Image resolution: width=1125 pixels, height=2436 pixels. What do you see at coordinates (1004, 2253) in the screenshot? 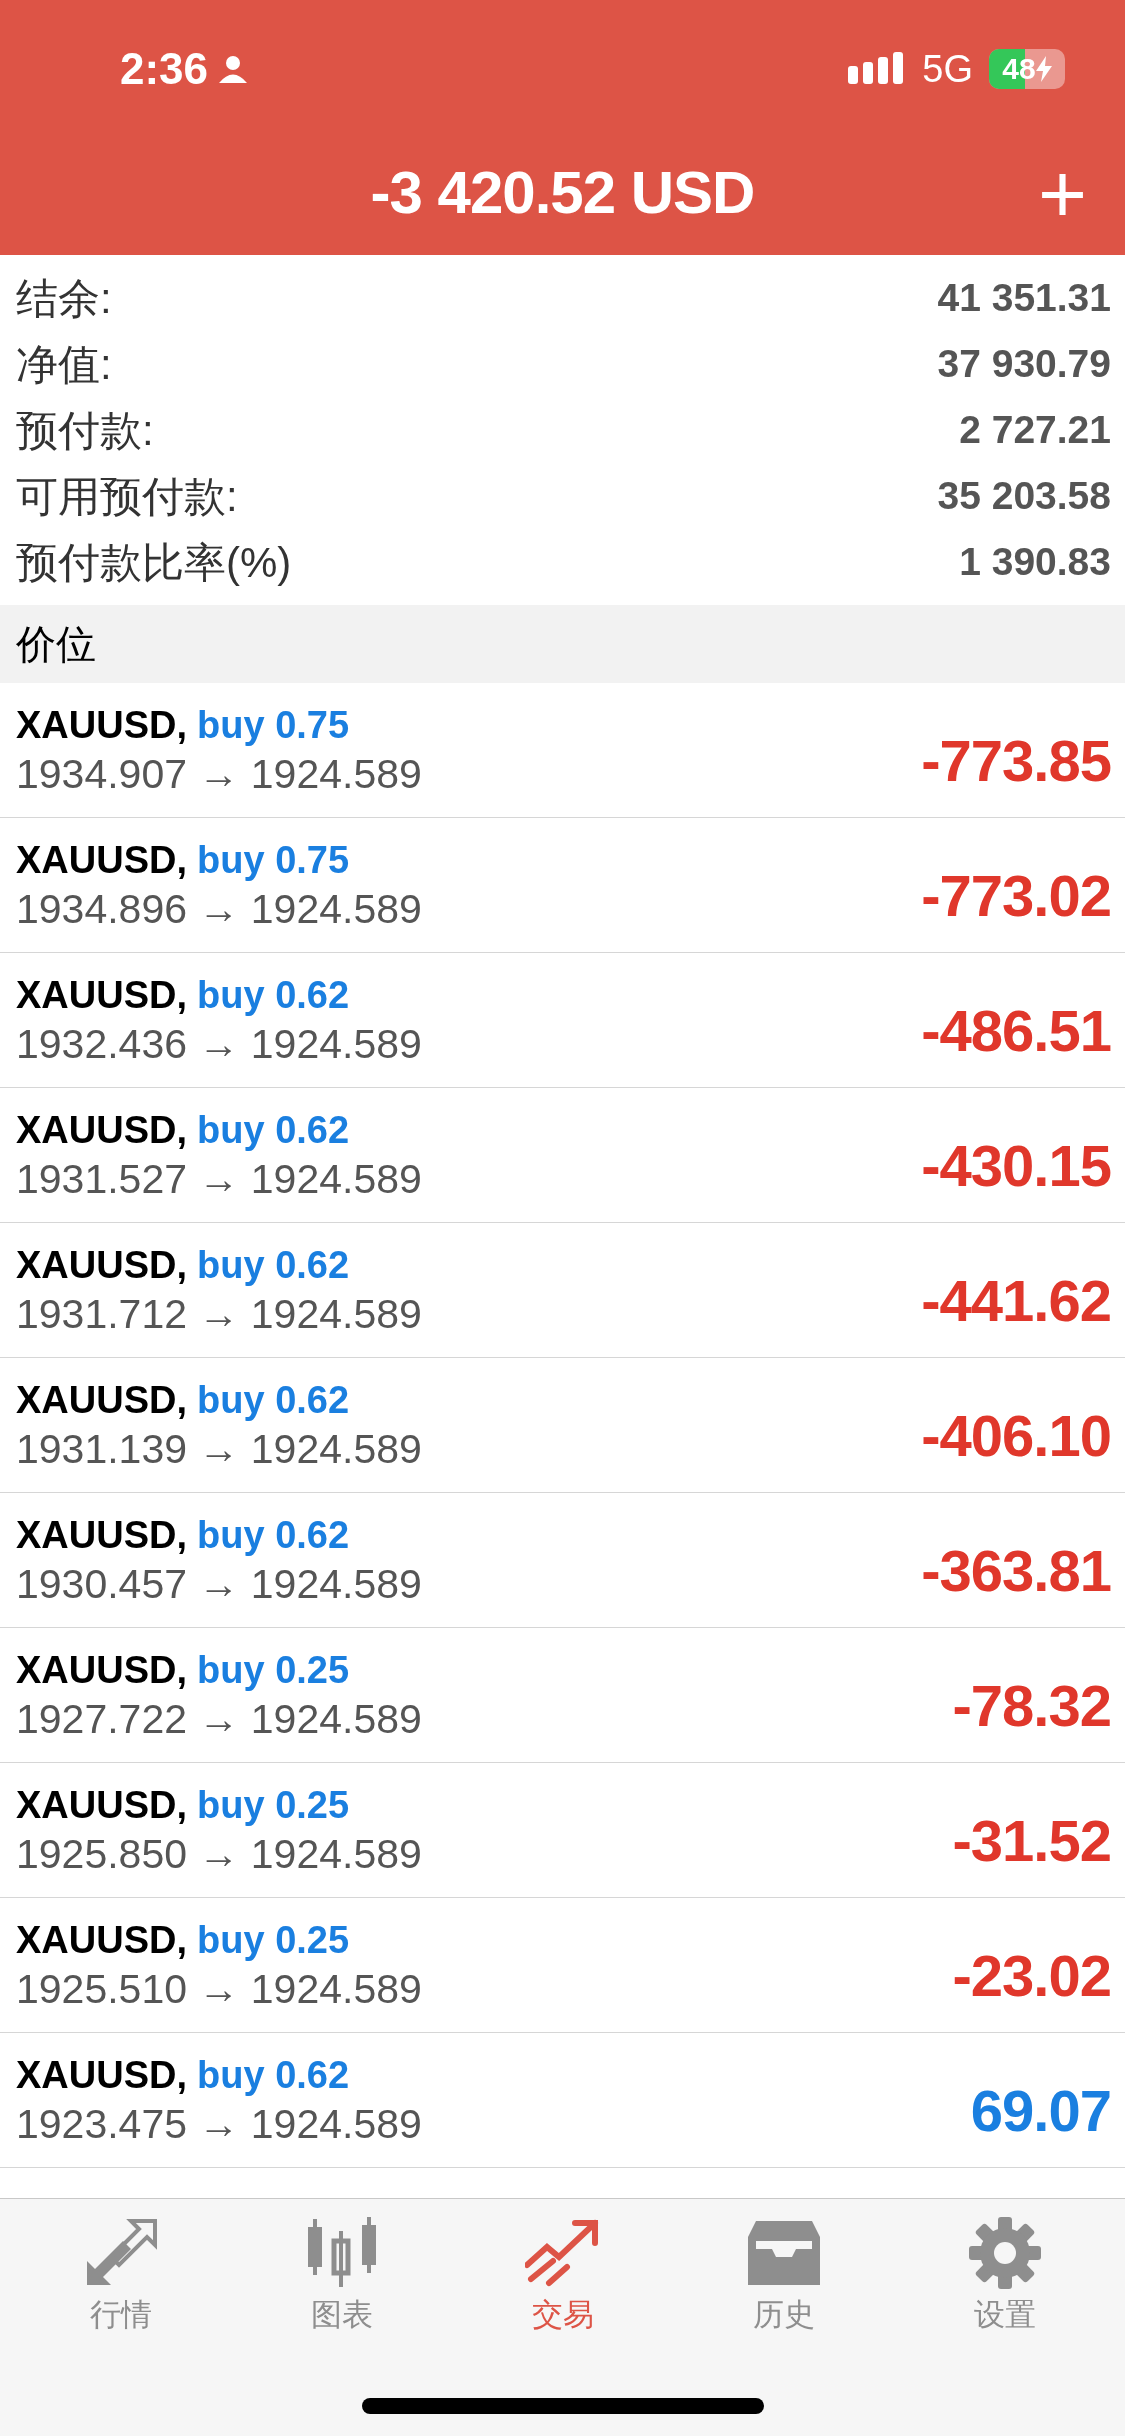
I see `settings-icon` at bounding box center [1004, 2253].